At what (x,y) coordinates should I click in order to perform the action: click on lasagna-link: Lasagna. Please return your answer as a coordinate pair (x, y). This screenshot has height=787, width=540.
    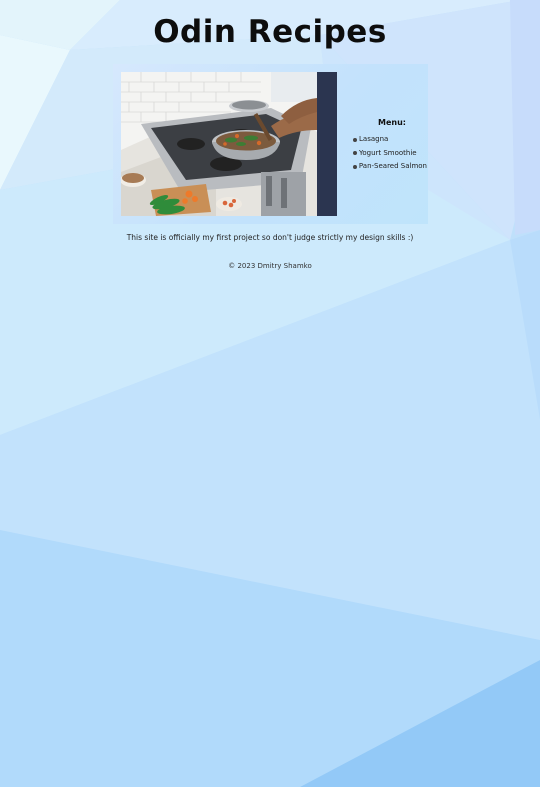
    Looking at the image, I should click on (373, 140).